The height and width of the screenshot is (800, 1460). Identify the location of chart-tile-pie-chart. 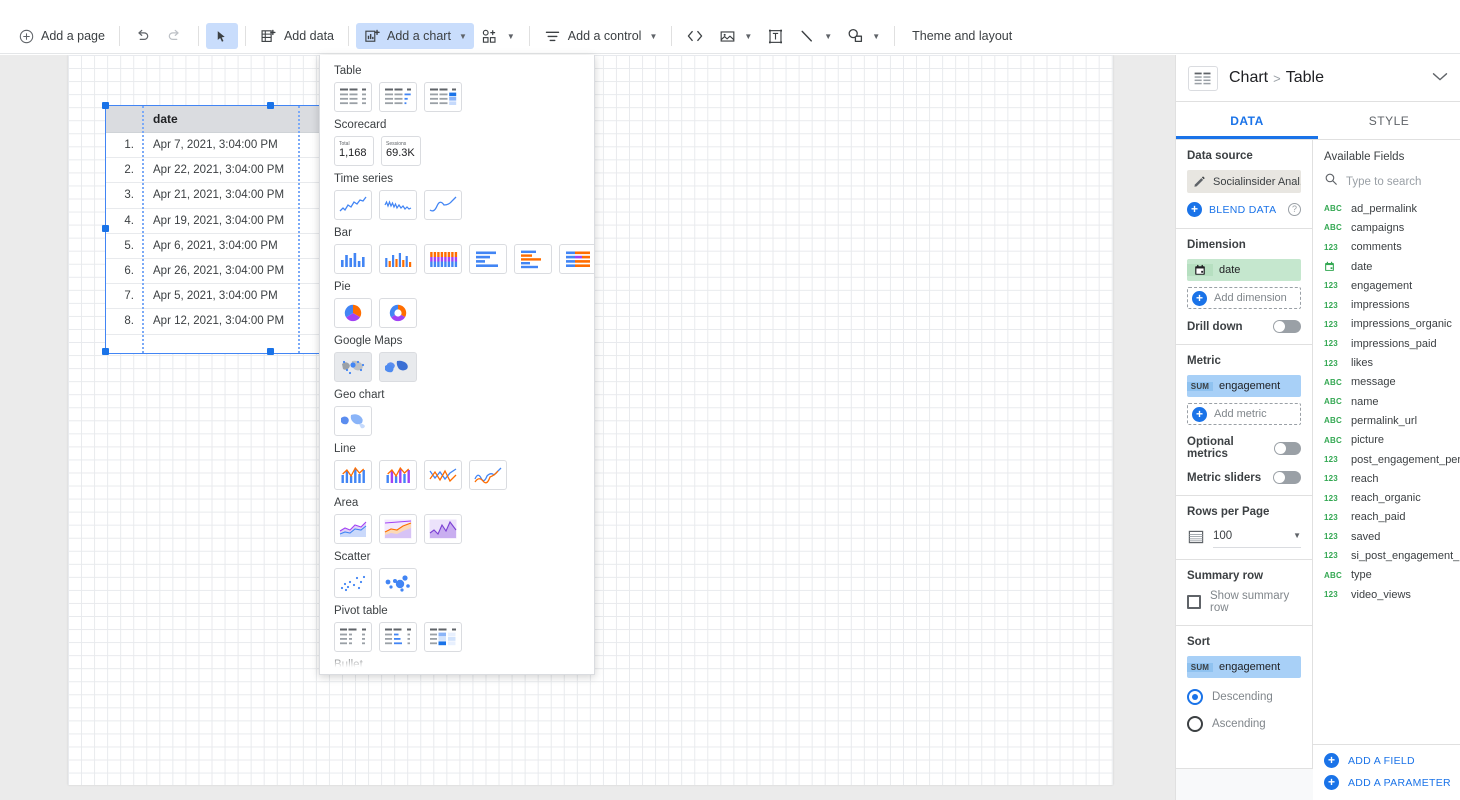
(353, 313).